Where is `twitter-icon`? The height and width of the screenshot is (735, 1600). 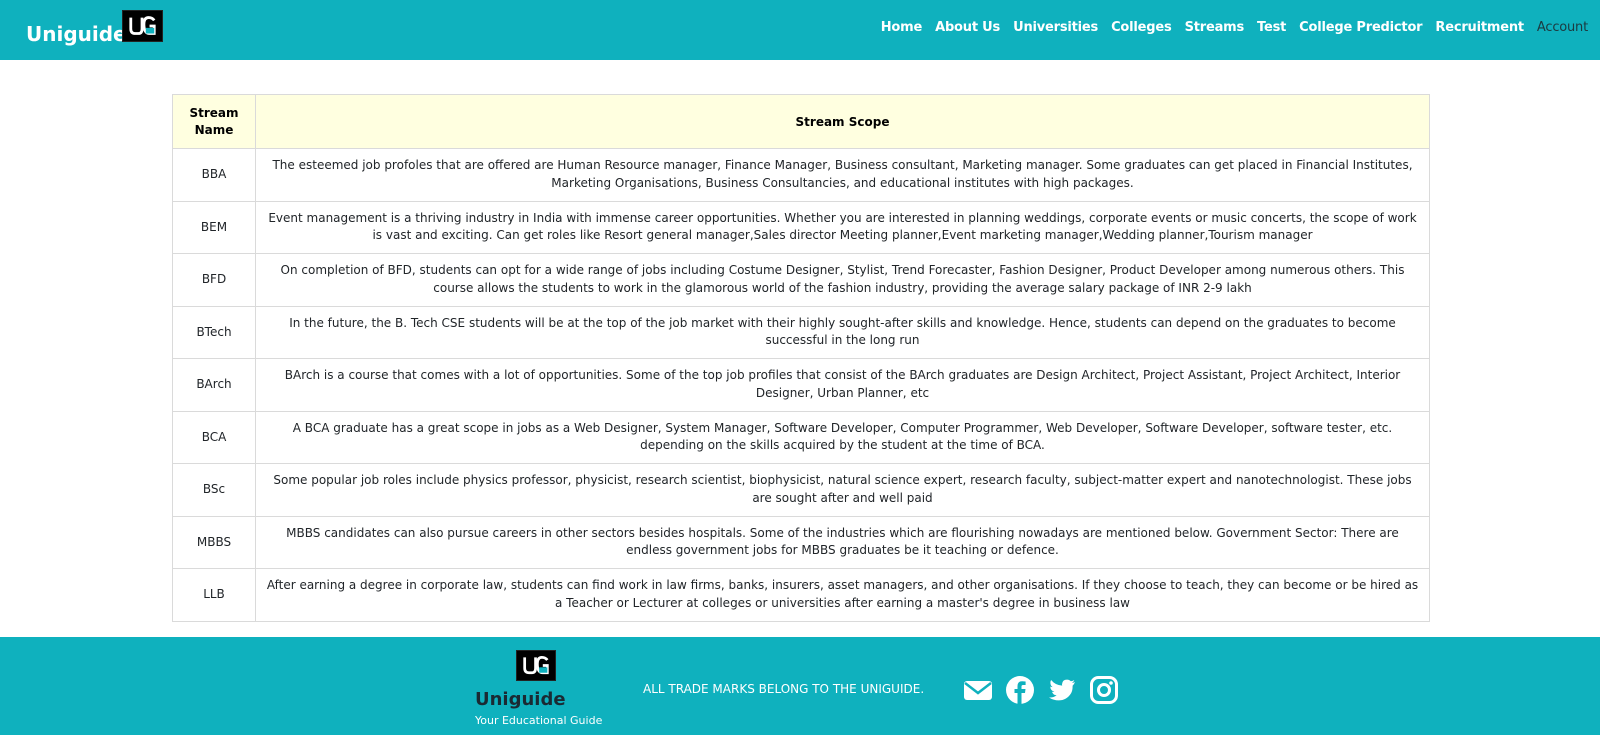 twitter-icon is located at coordinates (1062, 690).